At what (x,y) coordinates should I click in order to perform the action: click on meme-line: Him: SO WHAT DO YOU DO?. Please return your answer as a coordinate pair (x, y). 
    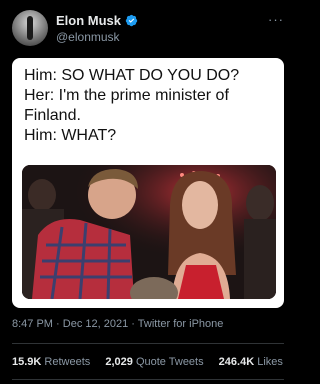
    Looking at the image, I should click on (132, 75).